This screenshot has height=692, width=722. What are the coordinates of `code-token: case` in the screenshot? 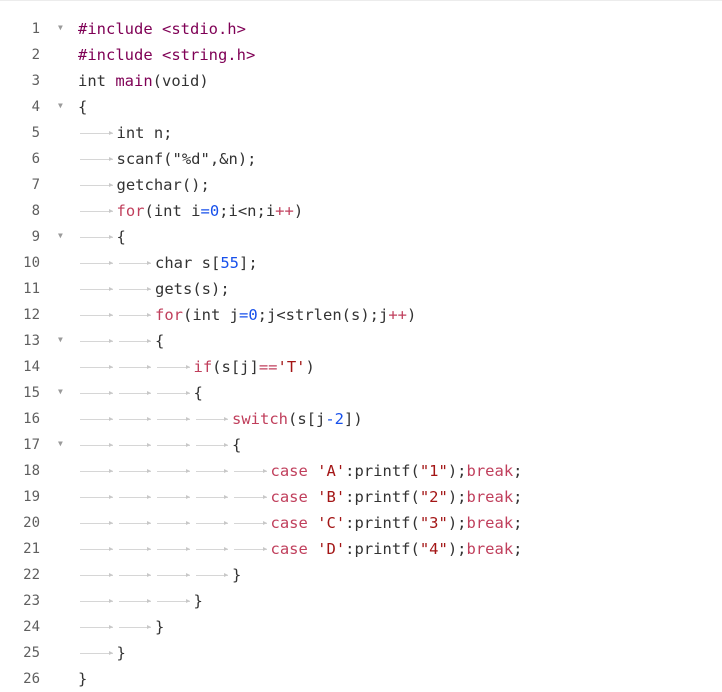 It's located at (294, 497).